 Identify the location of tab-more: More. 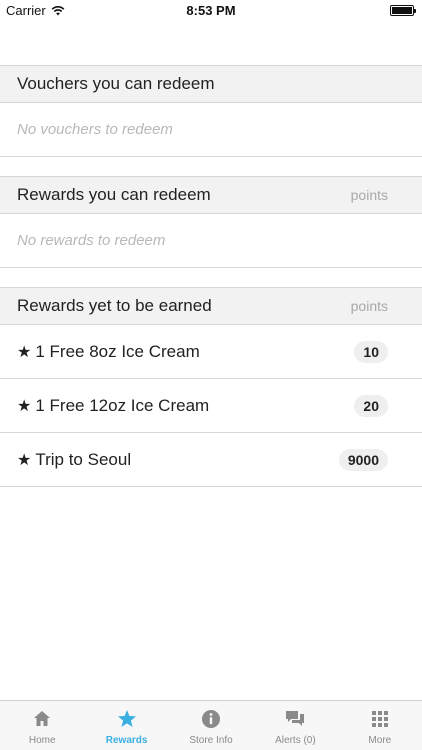
(380, 725).